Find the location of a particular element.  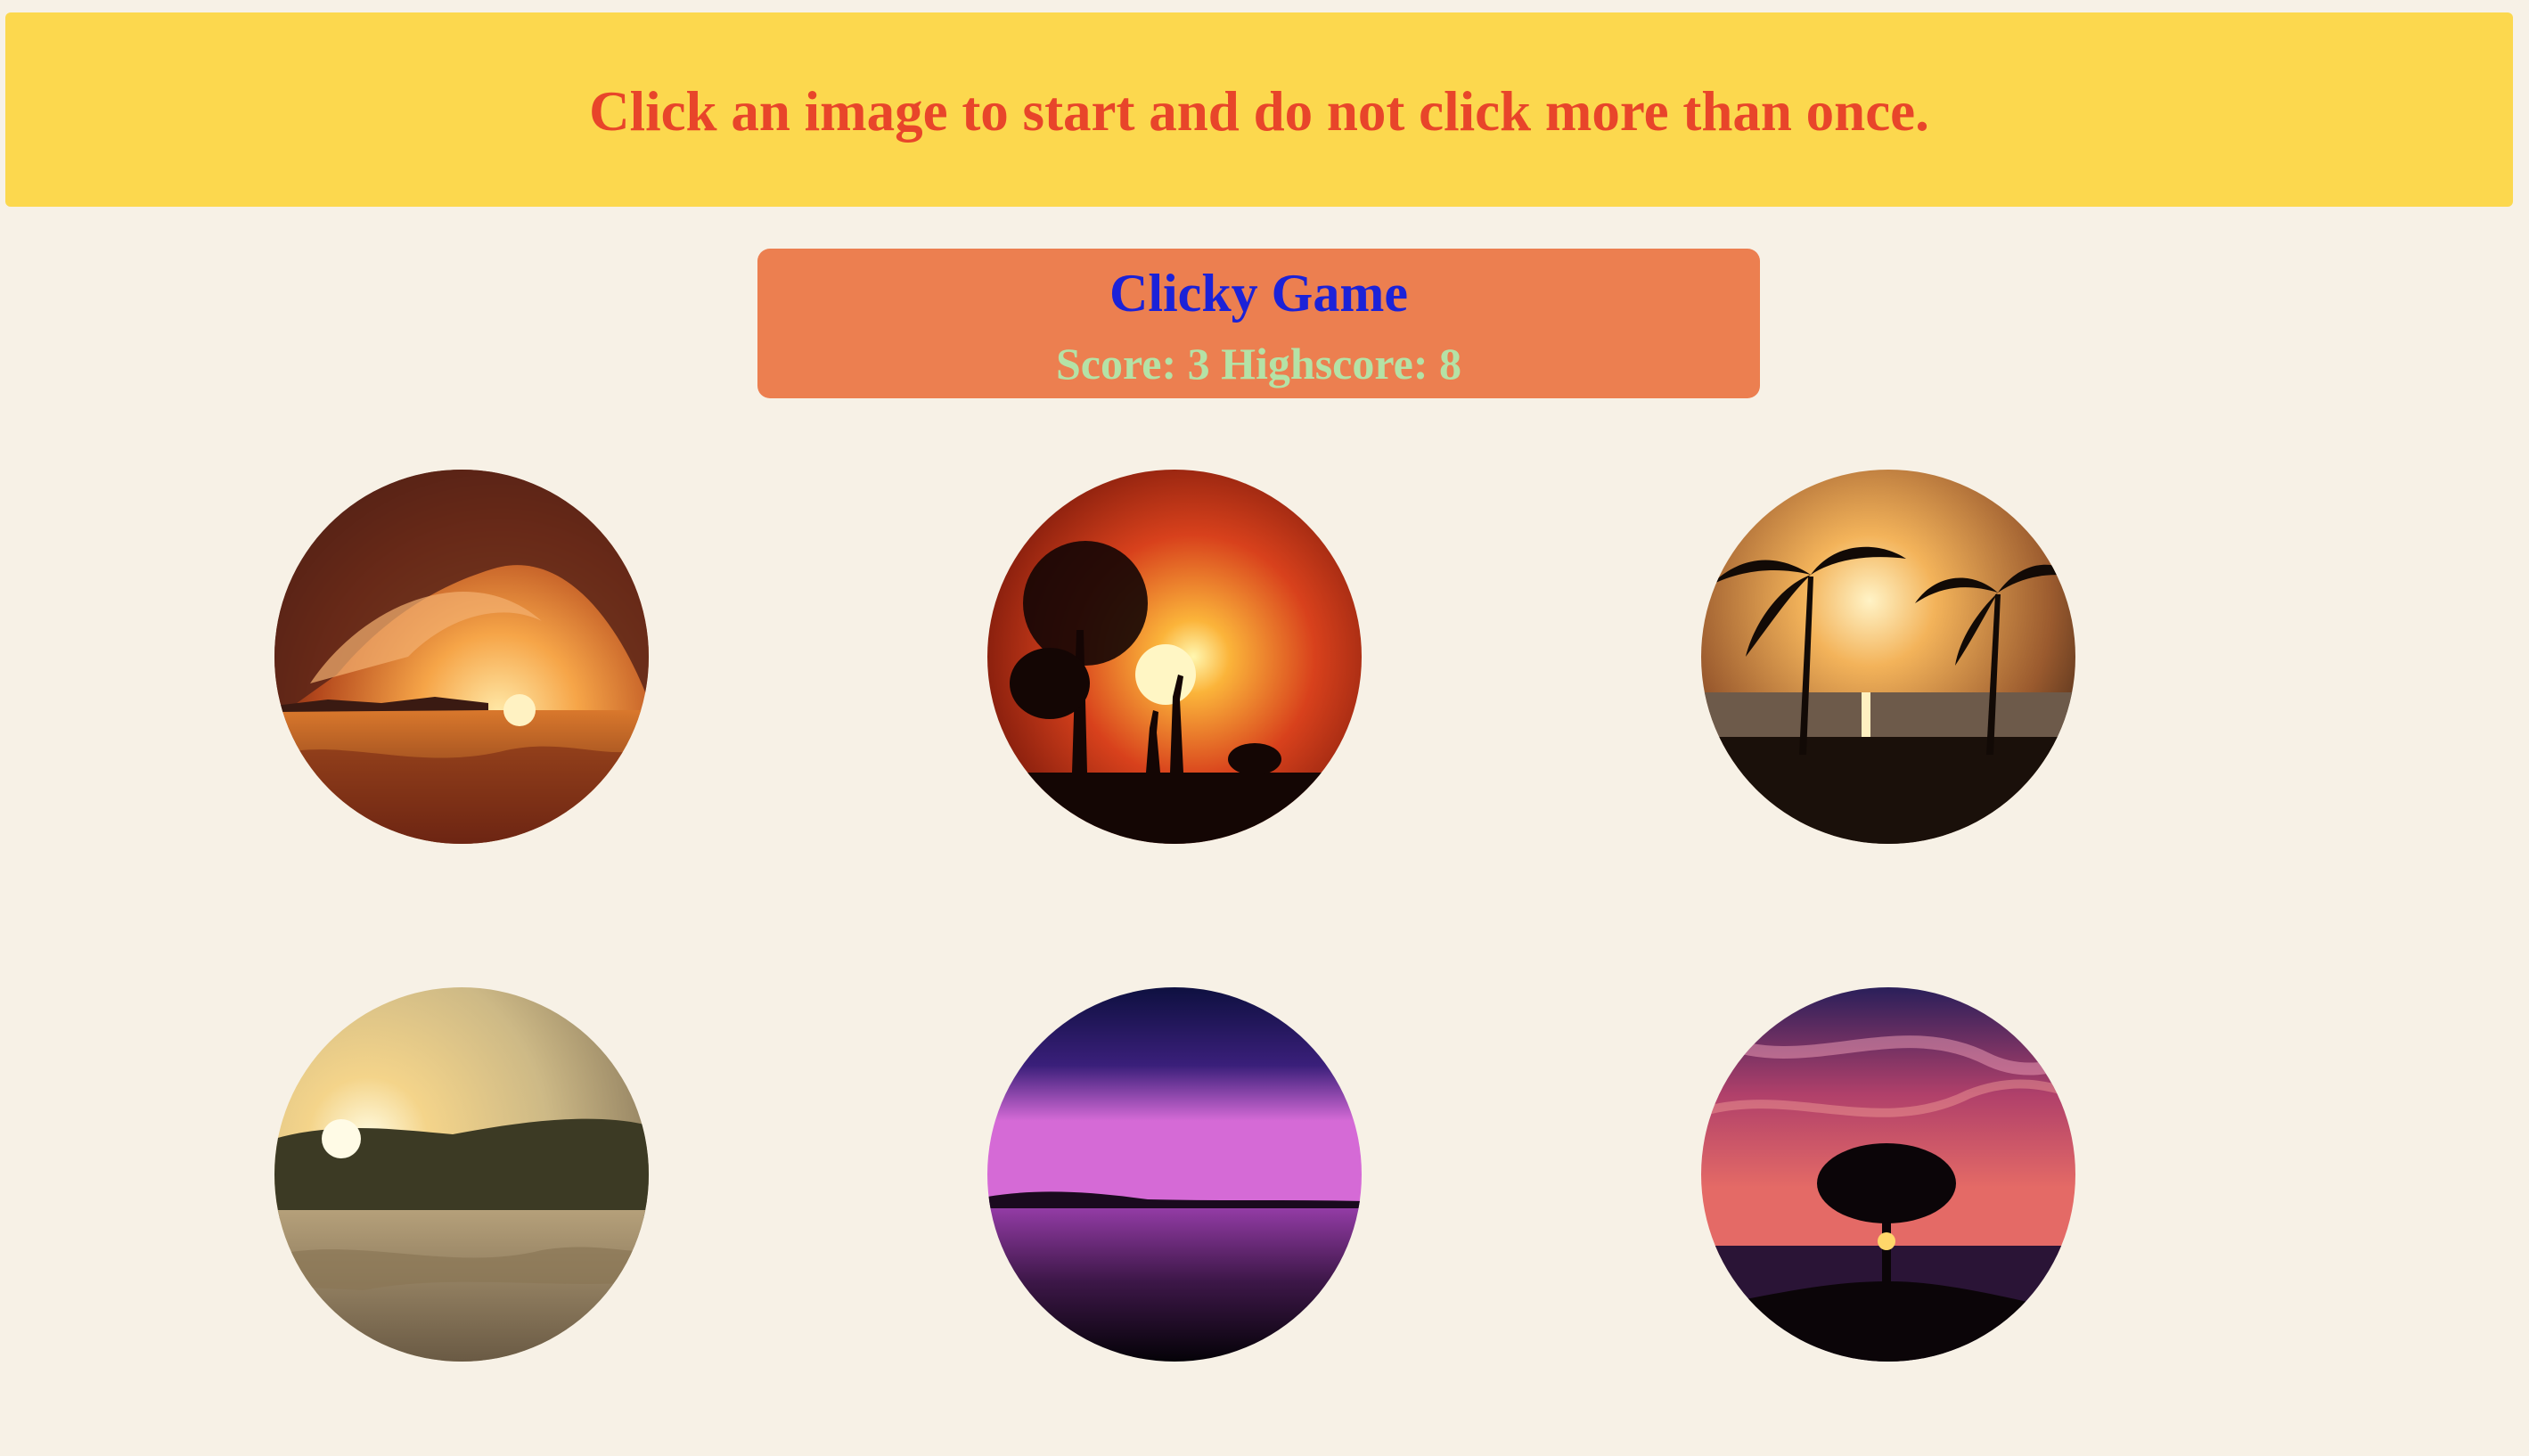

wave-sunset-picture is located at coordinates (461, 657).